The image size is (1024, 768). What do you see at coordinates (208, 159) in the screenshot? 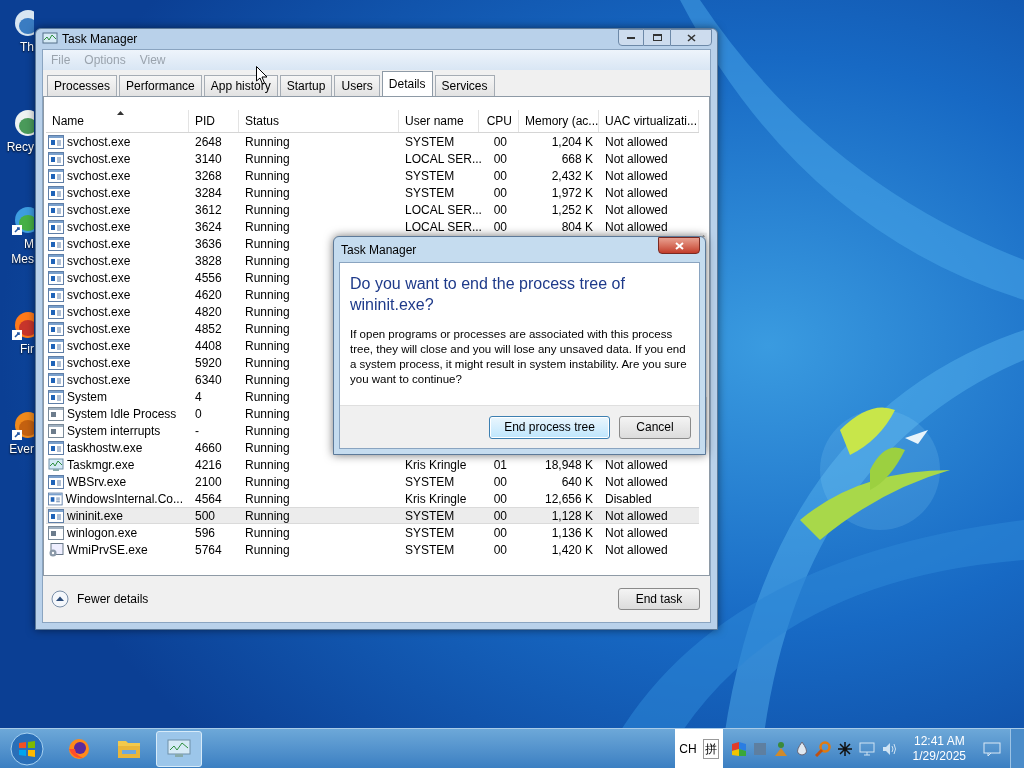
I see `table-cell-text: 3140` at bounding box center [208, 159].